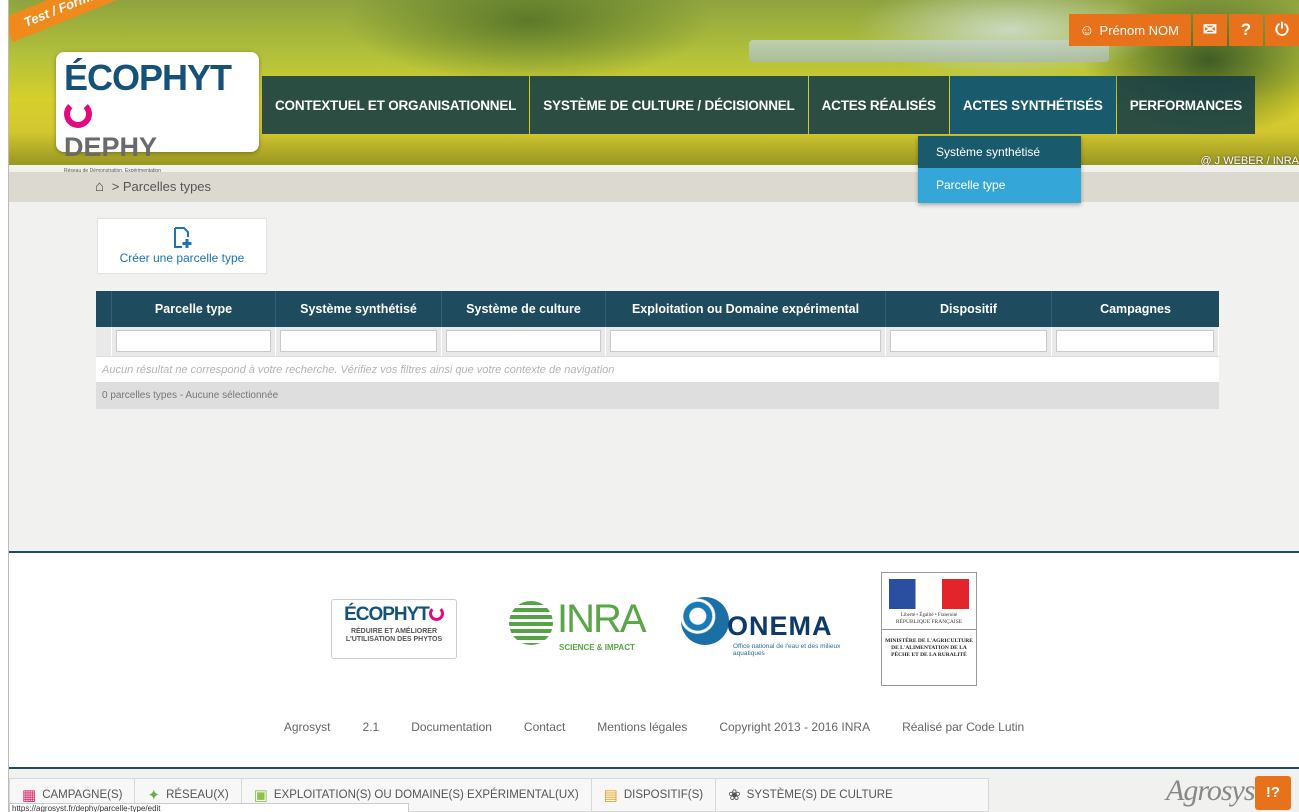 This screenshot has width=1299, height=812. Describe the element at coordinates (99, 186) in the screenshot. I see `home-icon: ⌂` at that location.